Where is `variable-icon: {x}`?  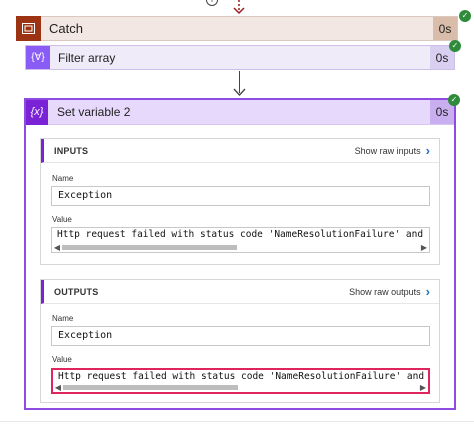
variable-icon: {x} is located at coordinates (37, 112).